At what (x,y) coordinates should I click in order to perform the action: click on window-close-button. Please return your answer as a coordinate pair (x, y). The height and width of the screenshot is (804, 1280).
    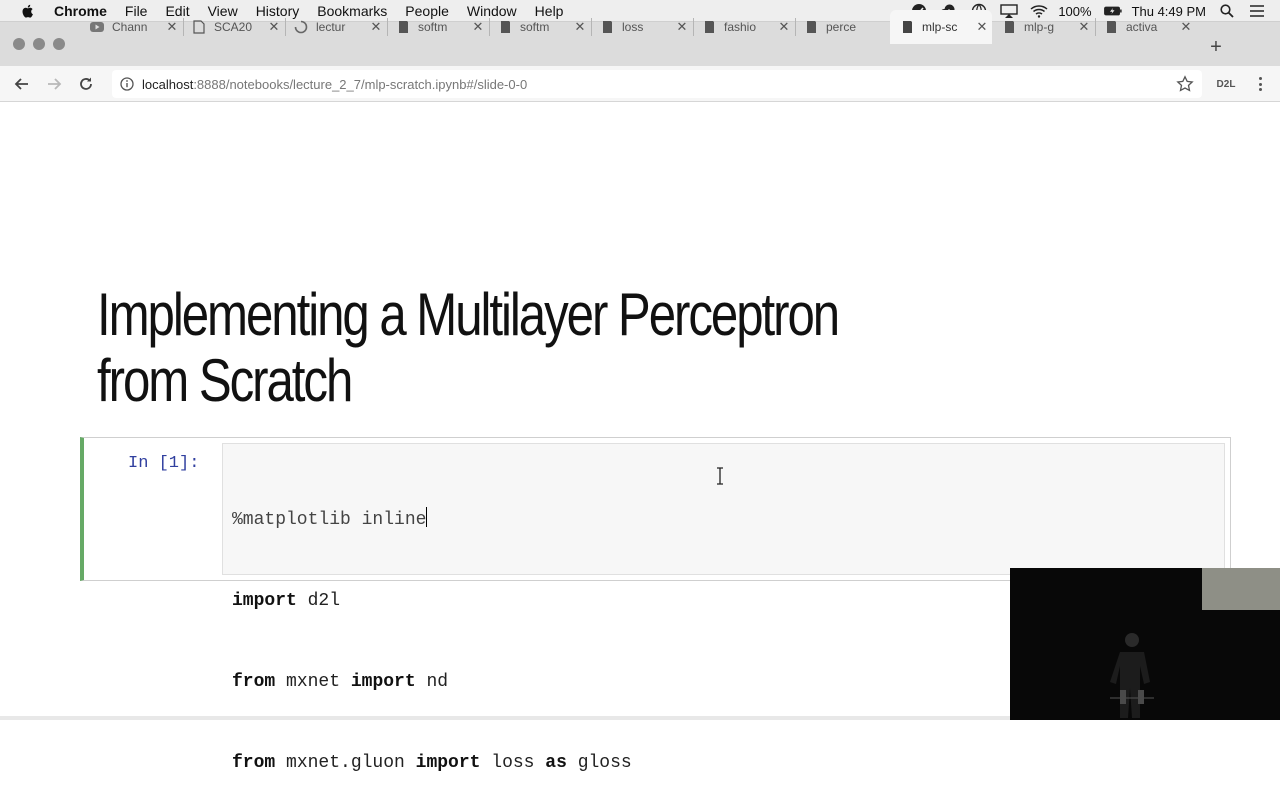
    Looking at the image, I should click on (19, 44).